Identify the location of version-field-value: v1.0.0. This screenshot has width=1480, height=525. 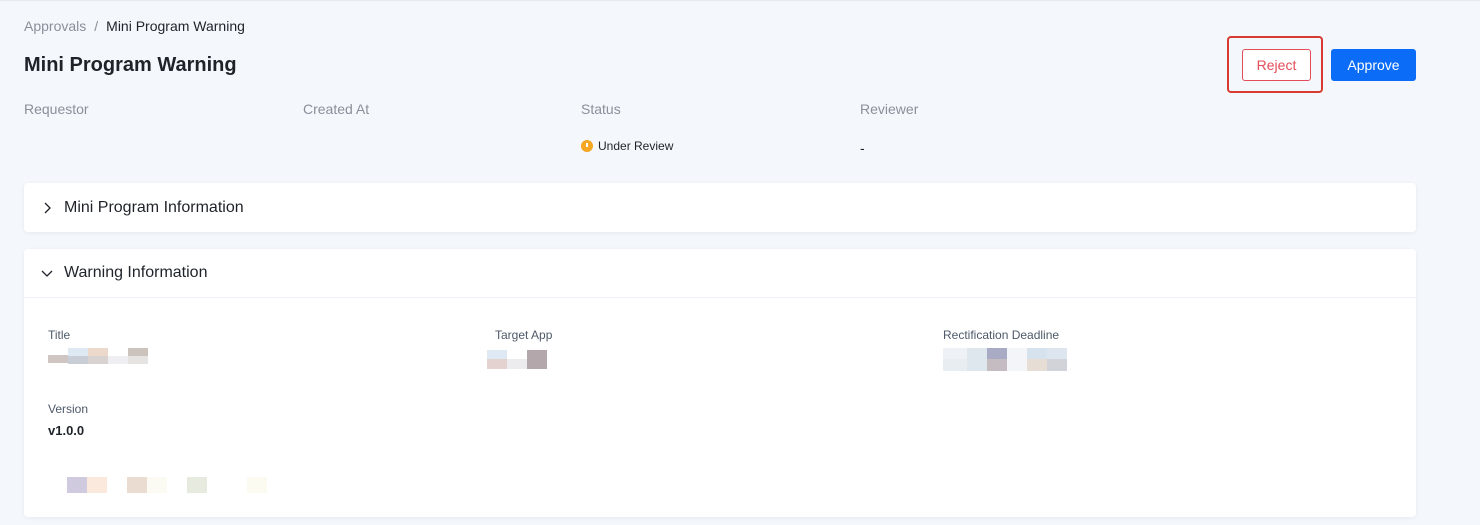
(66, 430).